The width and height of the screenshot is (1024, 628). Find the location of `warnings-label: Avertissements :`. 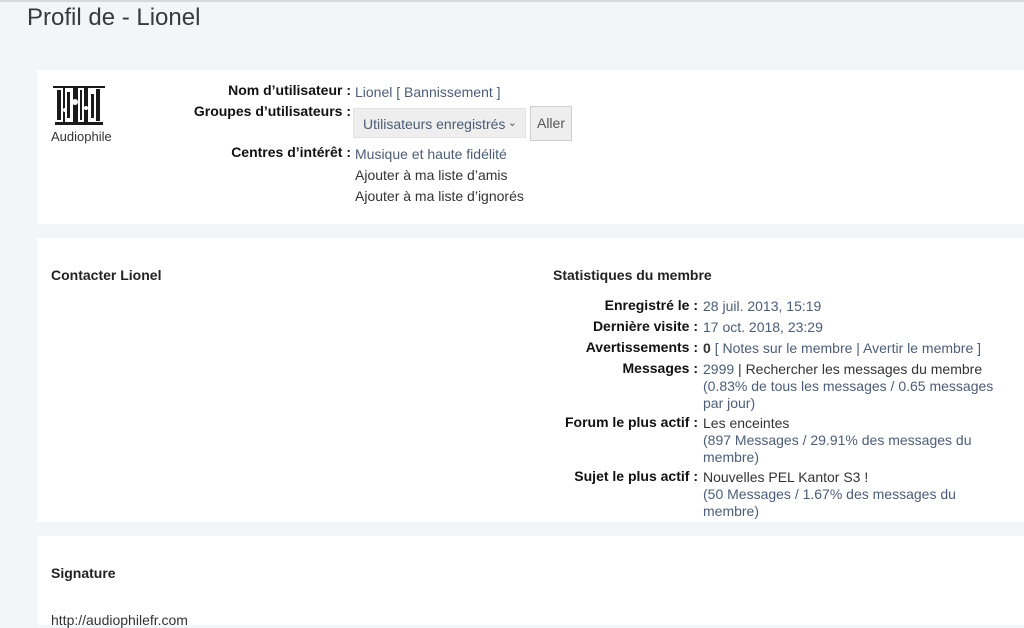

warnings-label: Avertissements : is located at coordinates (641, 347).